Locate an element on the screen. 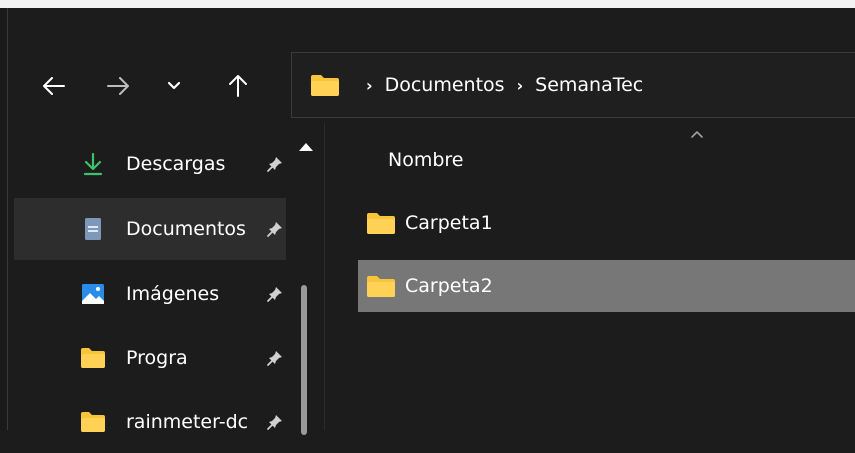 The width and height of the screenshot is (855, 453). address-bar: › Documentos › SemanaTec is located at coordinates (573, 85).